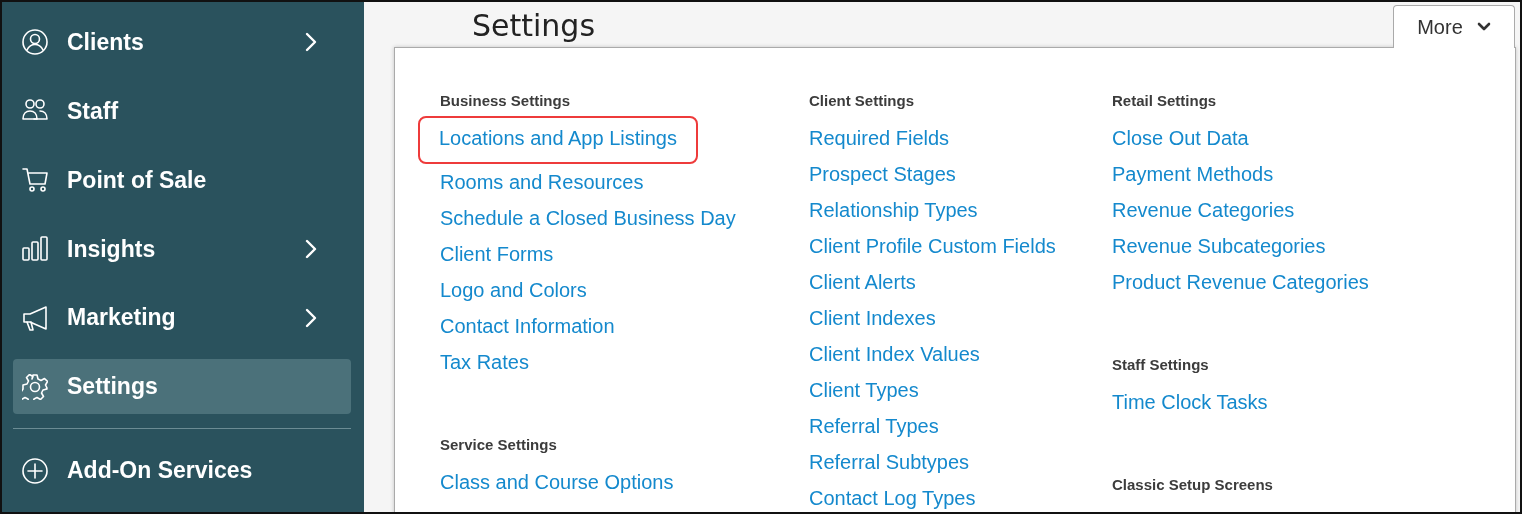 Image resolution: width=1522 pixels, height=514 pixels. What do you see at coordinates (505, 101) in the screenshot?
I see `section-heading: Business Settings` at bounding box center [505, 101].